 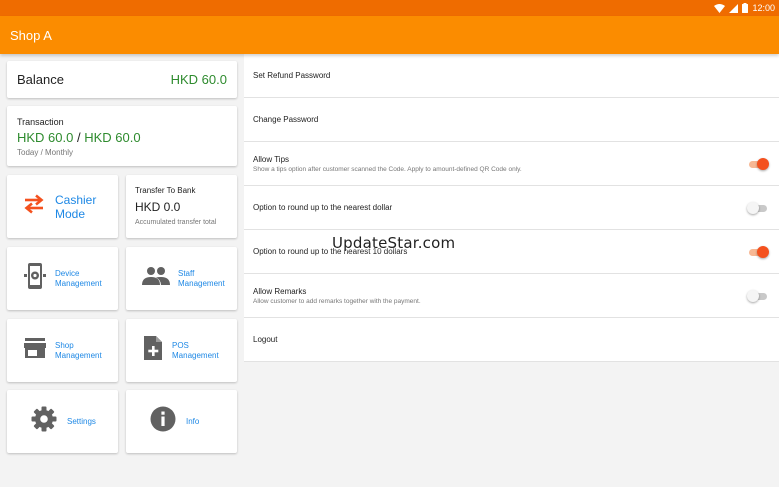 What do you see at coordinates (70, 213) in the screenshot?
I see `cashier-mode-line2: Mode` at bounding box center [70, 213].